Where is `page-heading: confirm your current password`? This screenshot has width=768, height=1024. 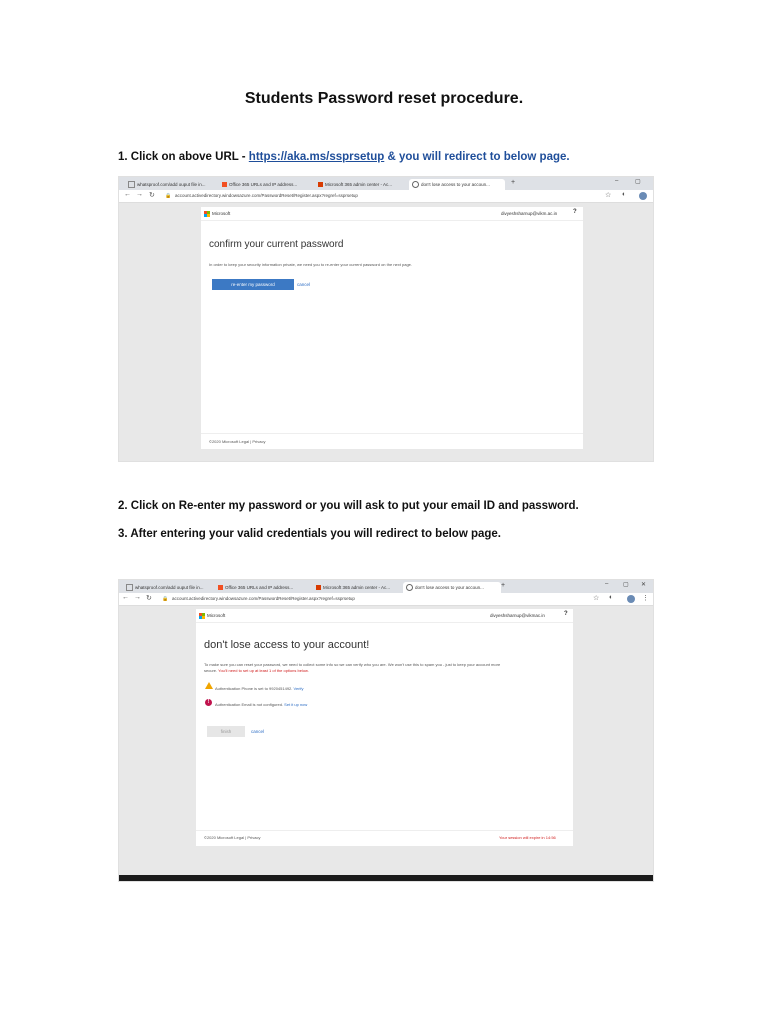 page-heading: confirm your current password is located at coordinates (276, 244).